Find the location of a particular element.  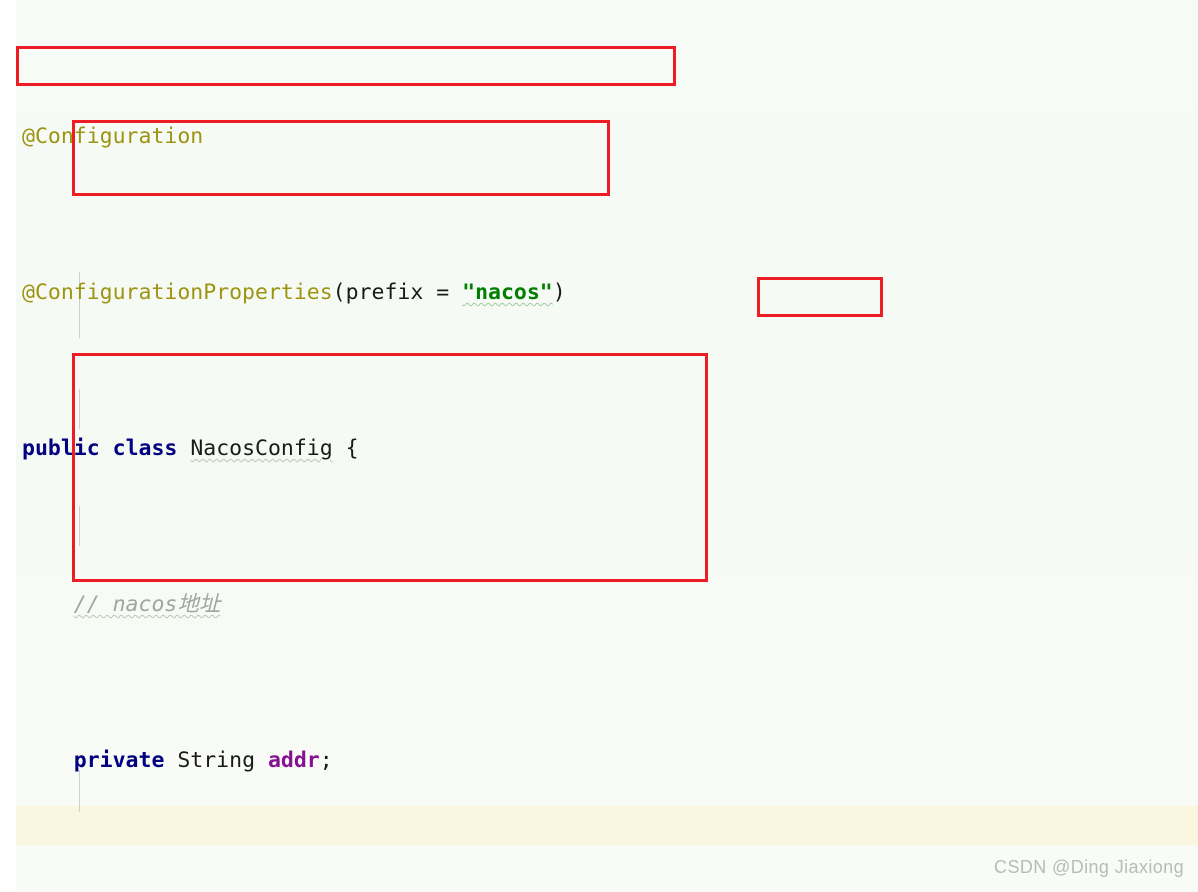

code-line: private String addr; is located at coordinates (599, 760).